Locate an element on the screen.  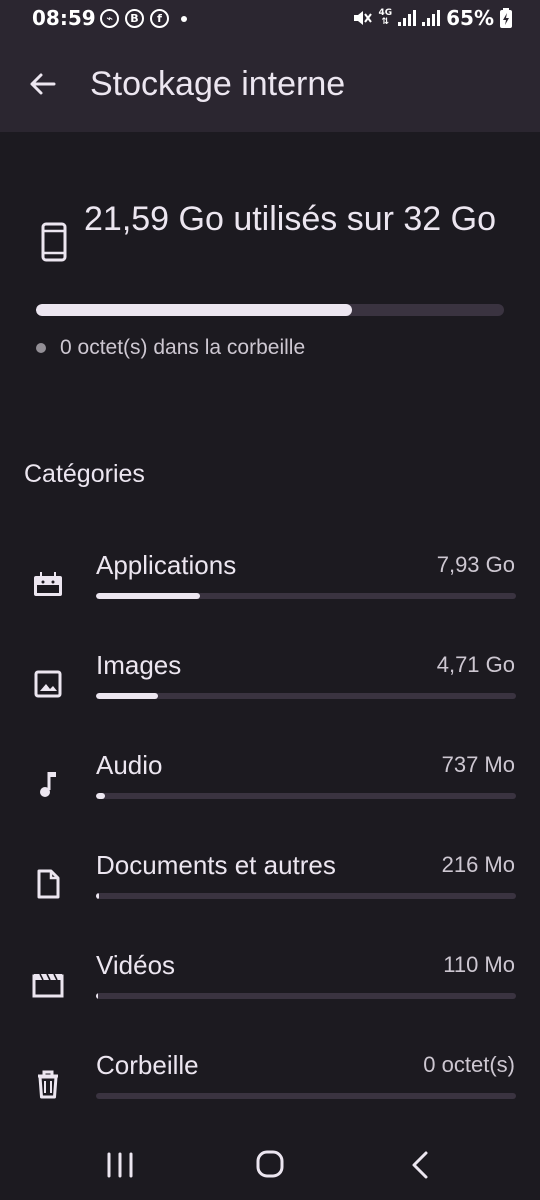
category-videos: Vidéos 110 Mo is located at coordinates (270, 988).